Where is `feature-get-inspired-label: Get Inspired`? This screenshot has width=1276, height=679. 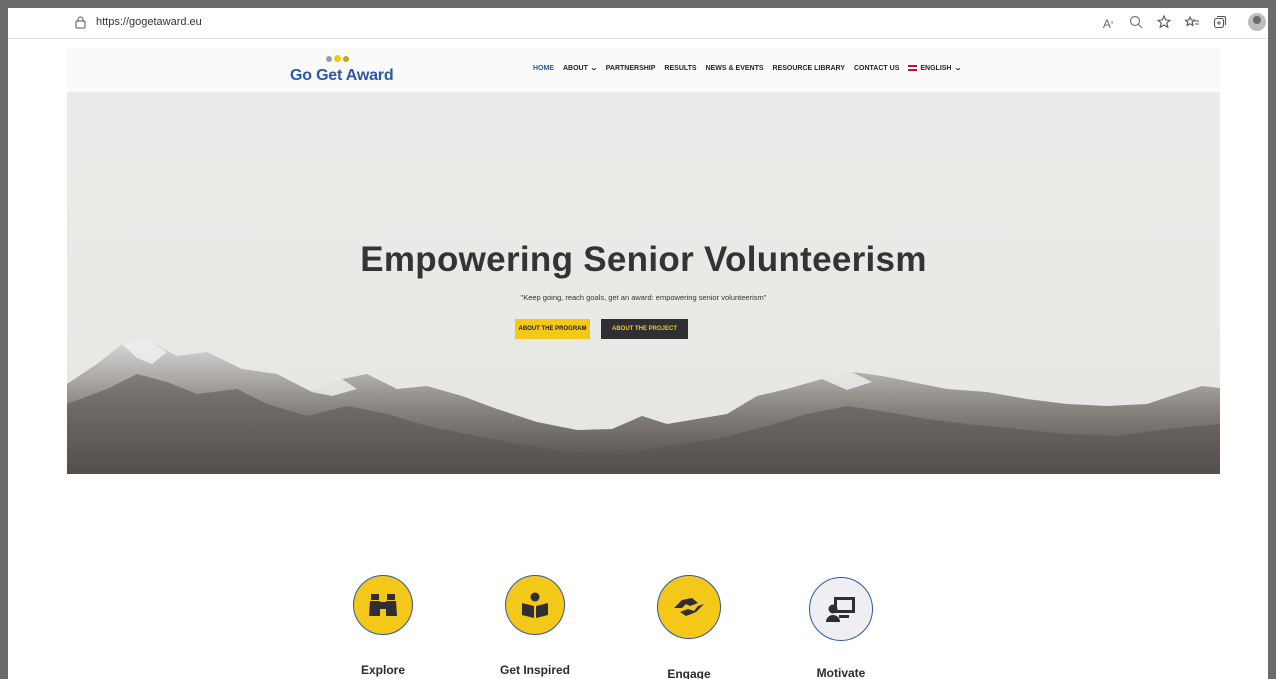
feature-get-inspired-label: Get Inspired is located at coordinates (534, 670).